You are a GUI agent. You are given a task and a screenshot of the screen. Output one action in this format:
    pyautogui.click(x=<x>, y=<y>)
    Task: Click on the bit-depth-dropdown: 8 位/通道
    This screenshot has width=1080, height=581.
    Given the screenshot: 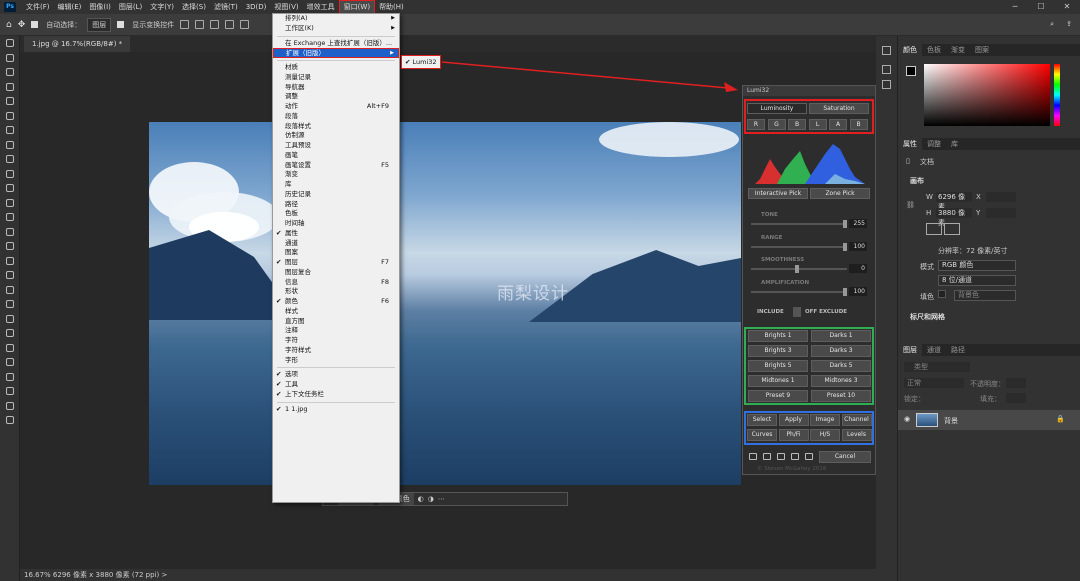 What is the action you would take?
    pyautogui.click(x=977, y=280)
    